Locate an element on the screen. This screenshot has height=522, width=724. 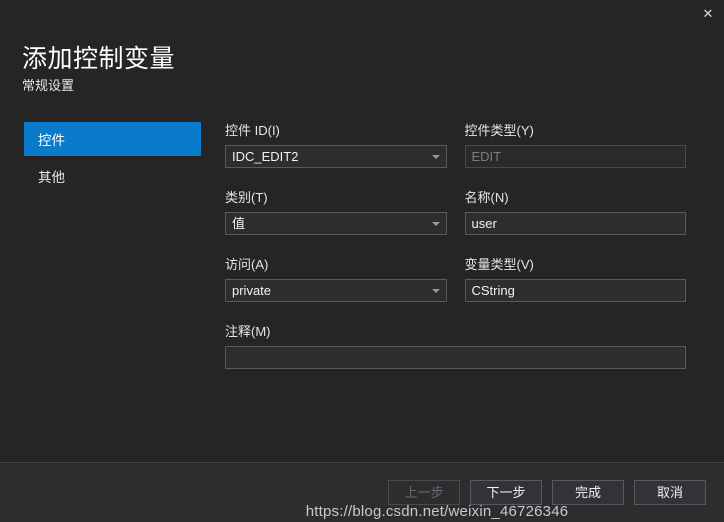
next-button: 下一步 is located at coordinates (506, 492).